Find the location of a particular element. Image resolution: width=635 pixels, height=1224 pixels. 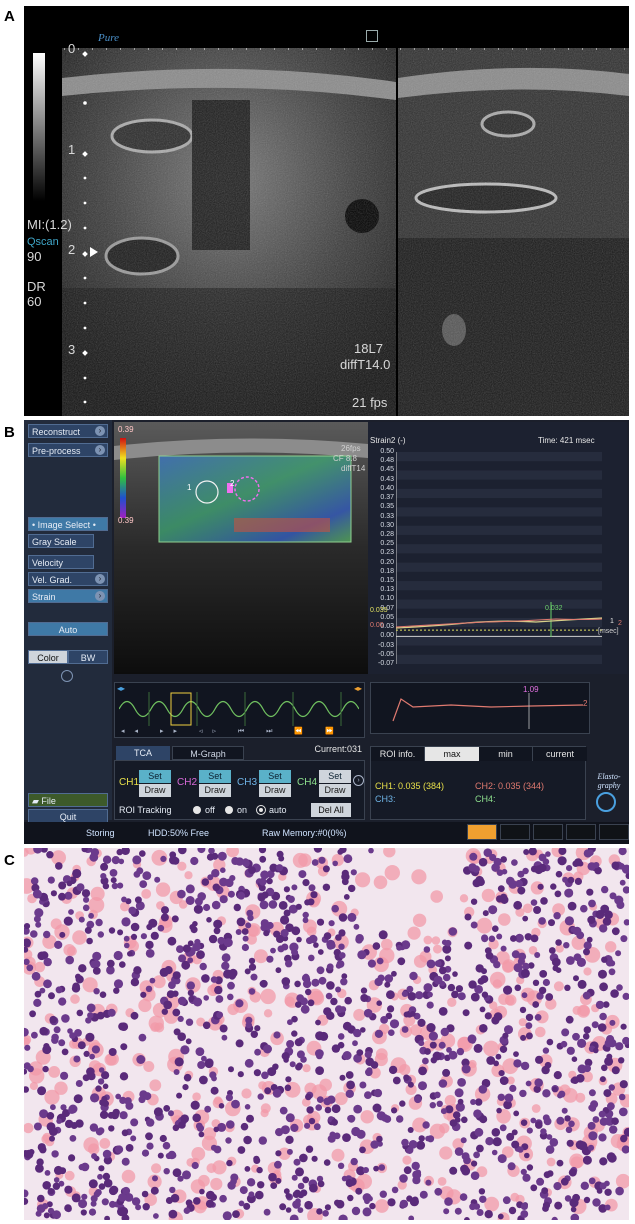

elastography-image is located at coordinates (241, 548).